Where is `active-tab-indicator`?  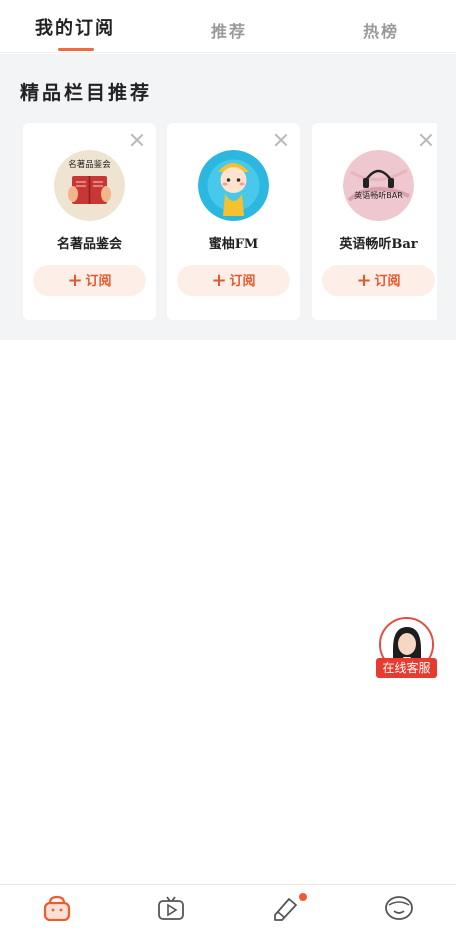 active-tab-indicator is located at coordinates (76, 49).